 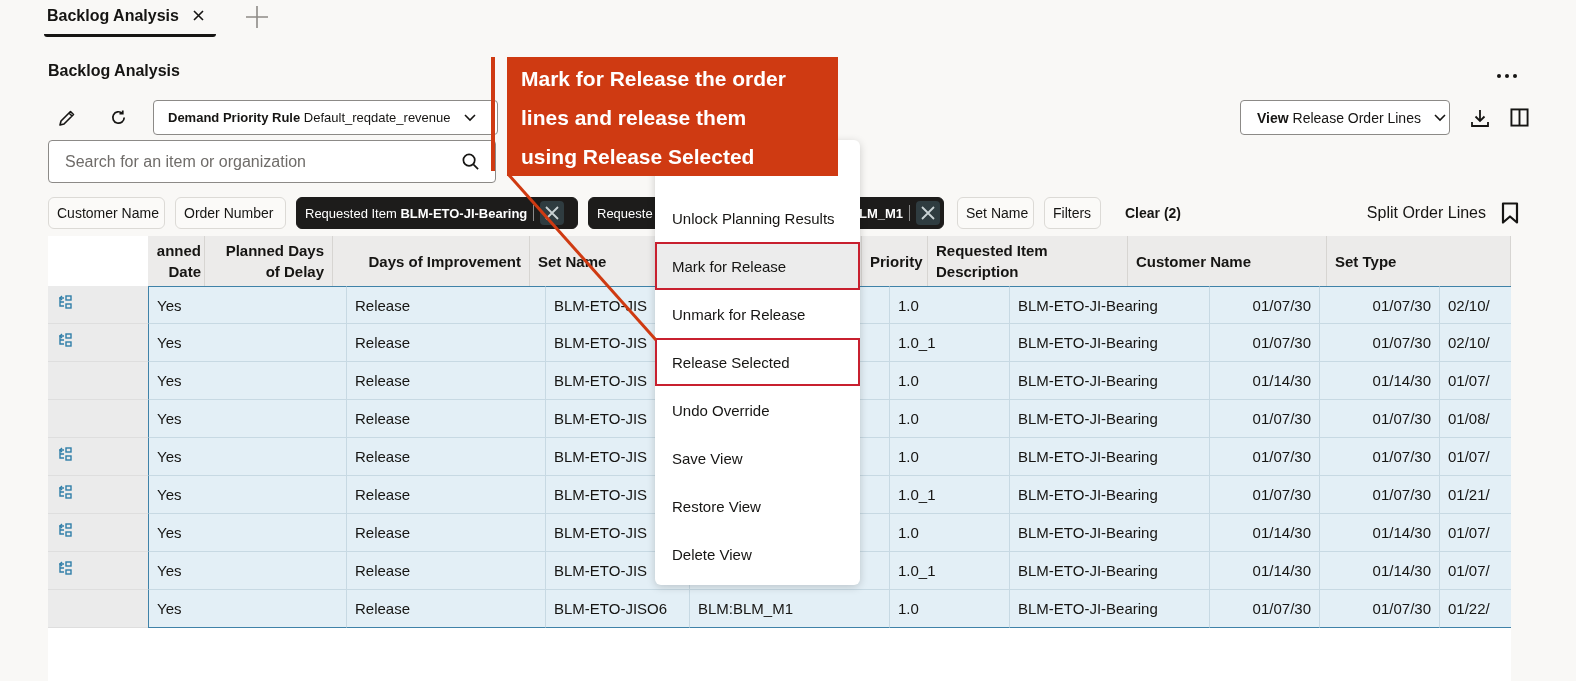 I want to click on callout-note: Mark for Release the order lines and release them using Release Selected, so click(x=672, y=116).